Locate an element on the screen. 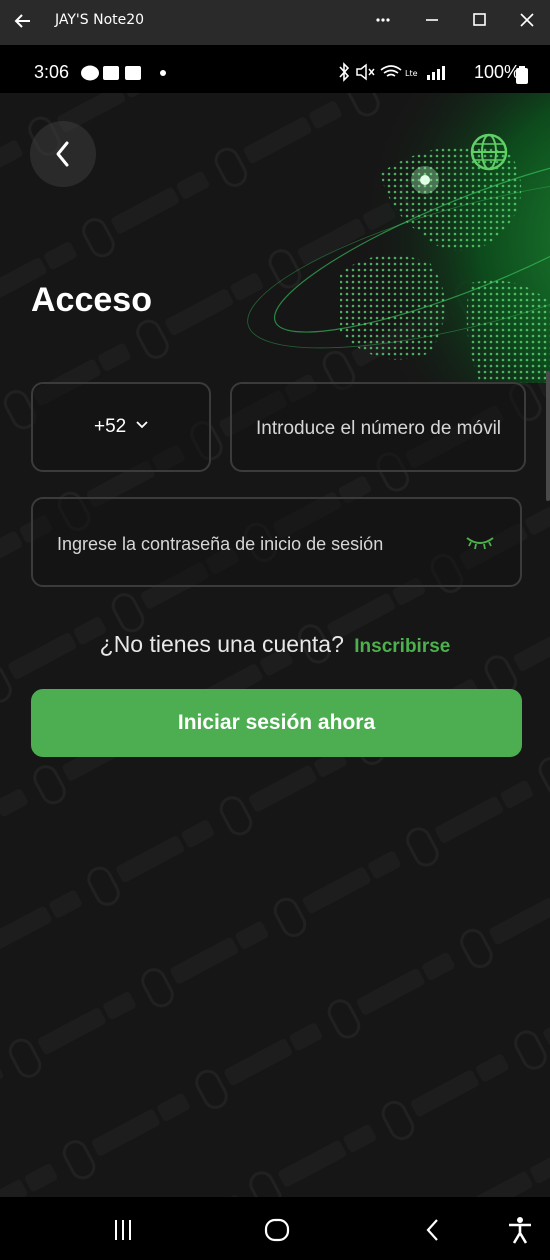 The width and height of the screenshot is (550, 1260). signup-prompt: ¿No tienes una cuenta? Inscribirse is located at coordinates (275, 644).